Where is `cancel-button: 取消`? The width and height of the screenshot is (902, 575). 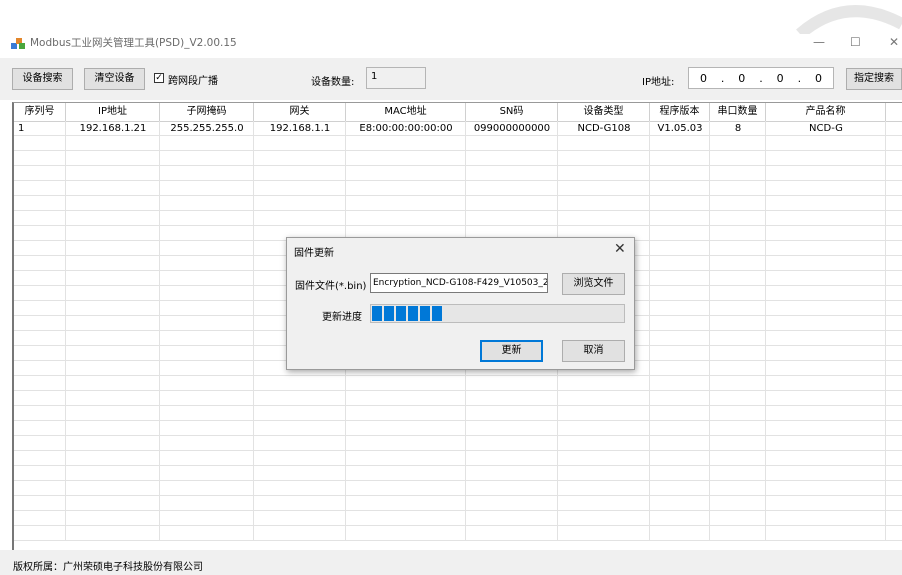 cancel-button: 取消 is located at coordinates (593, 351).